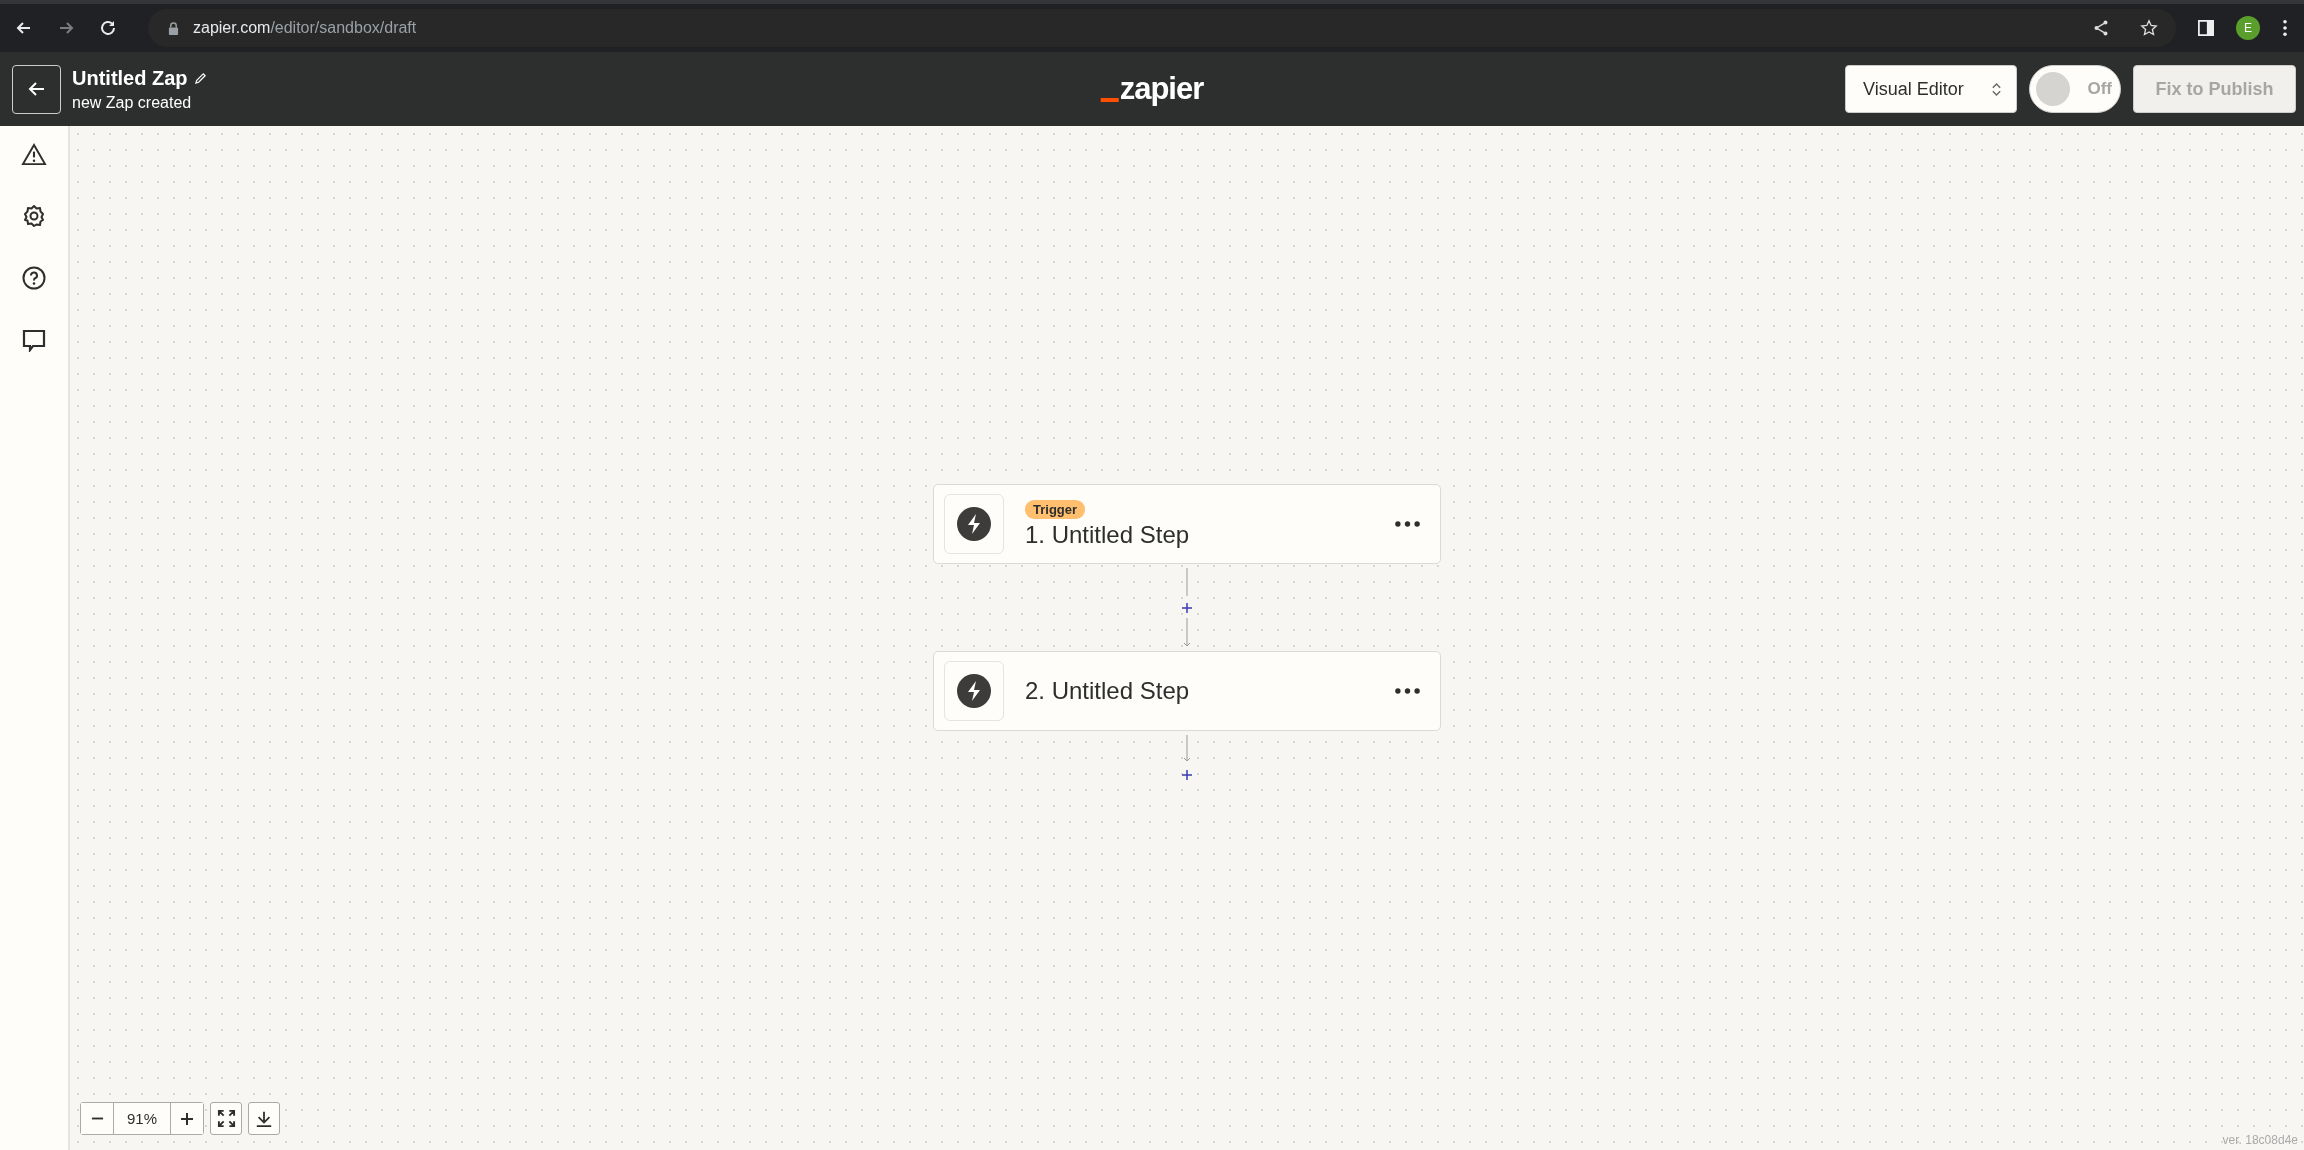 This screenshot has height=1150, width=2304. Describe the element at coordinates (1107, 691) in the screenshot. I see `step-title: 2. Untitled Step` at that location.